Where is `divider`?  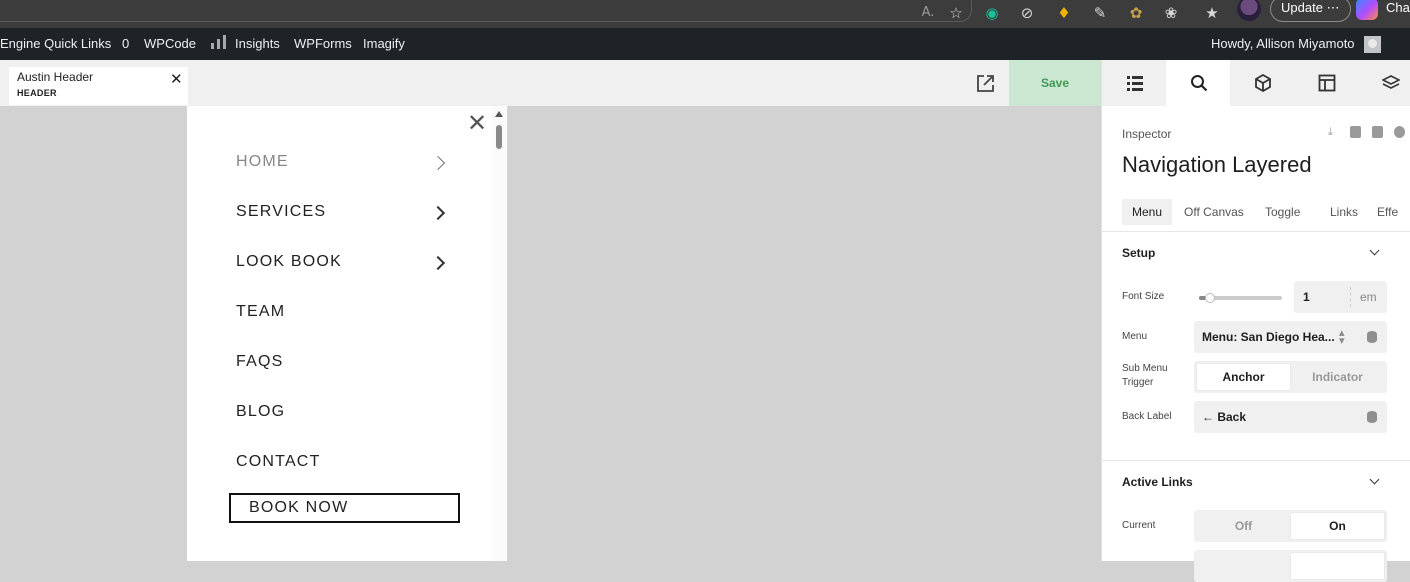 divider is located at coordinates (1350, 297).